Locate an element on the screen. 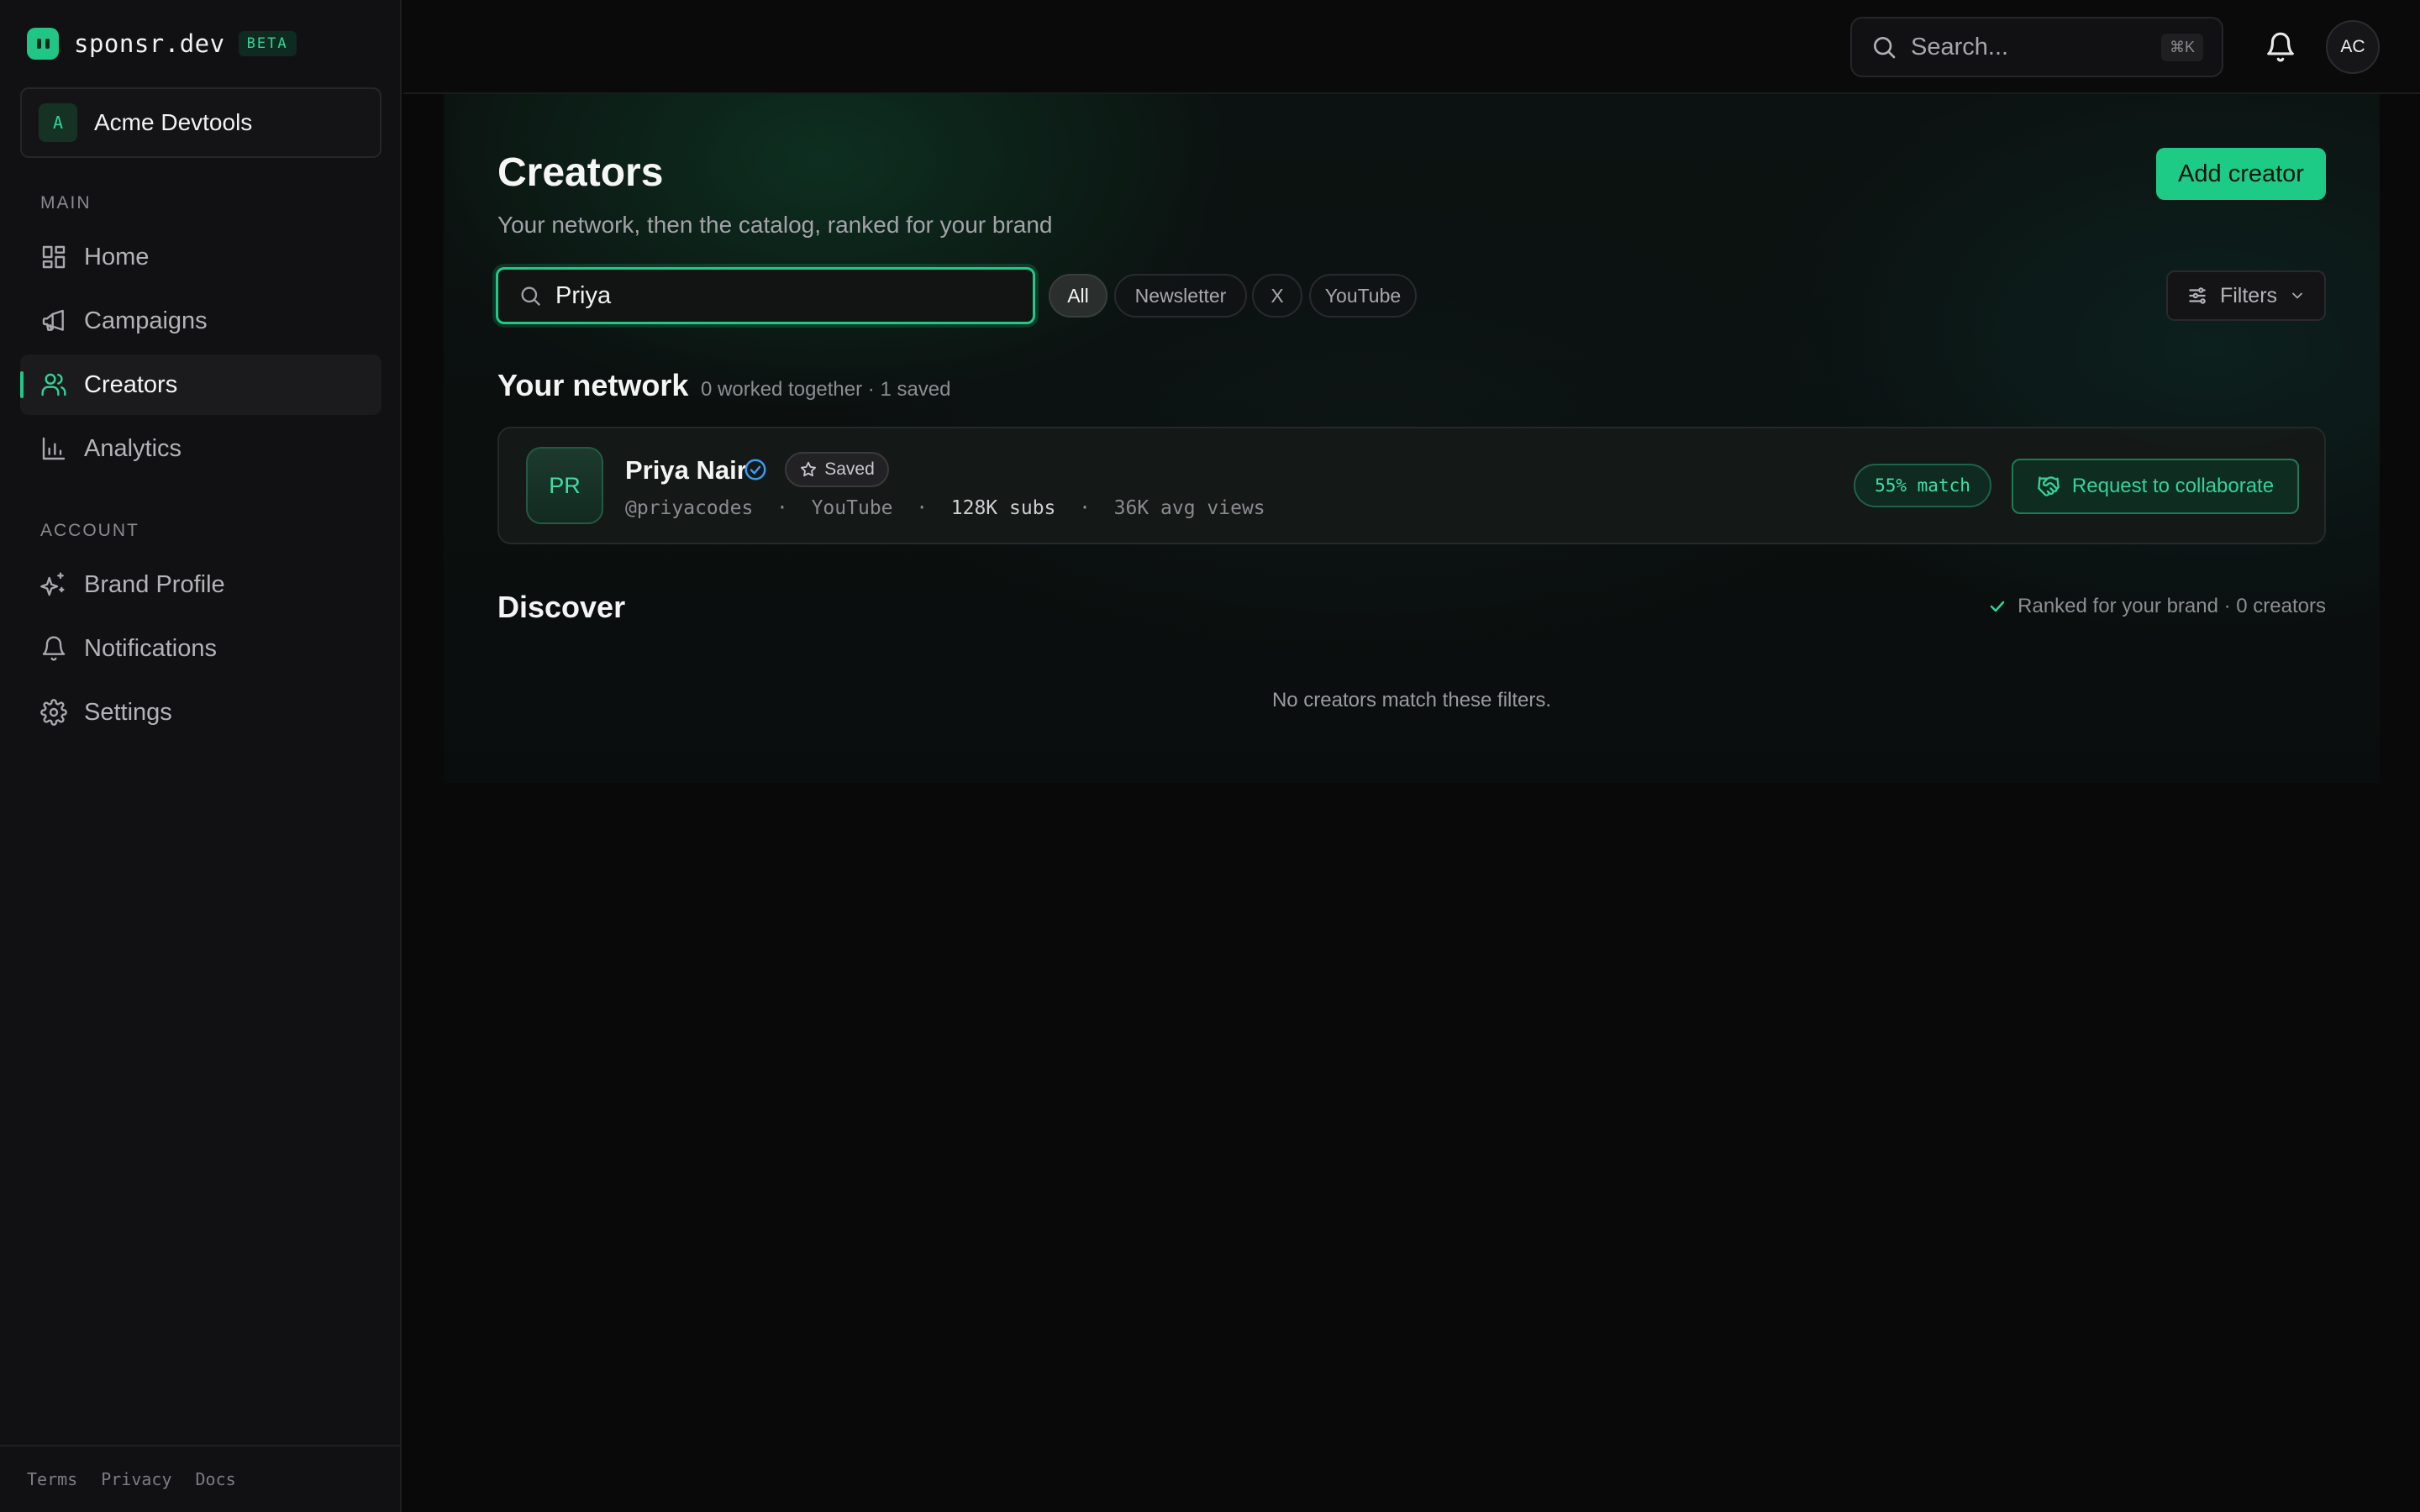  workspace-switcher: A Acme Devtools is located at coordinates (200, 122).